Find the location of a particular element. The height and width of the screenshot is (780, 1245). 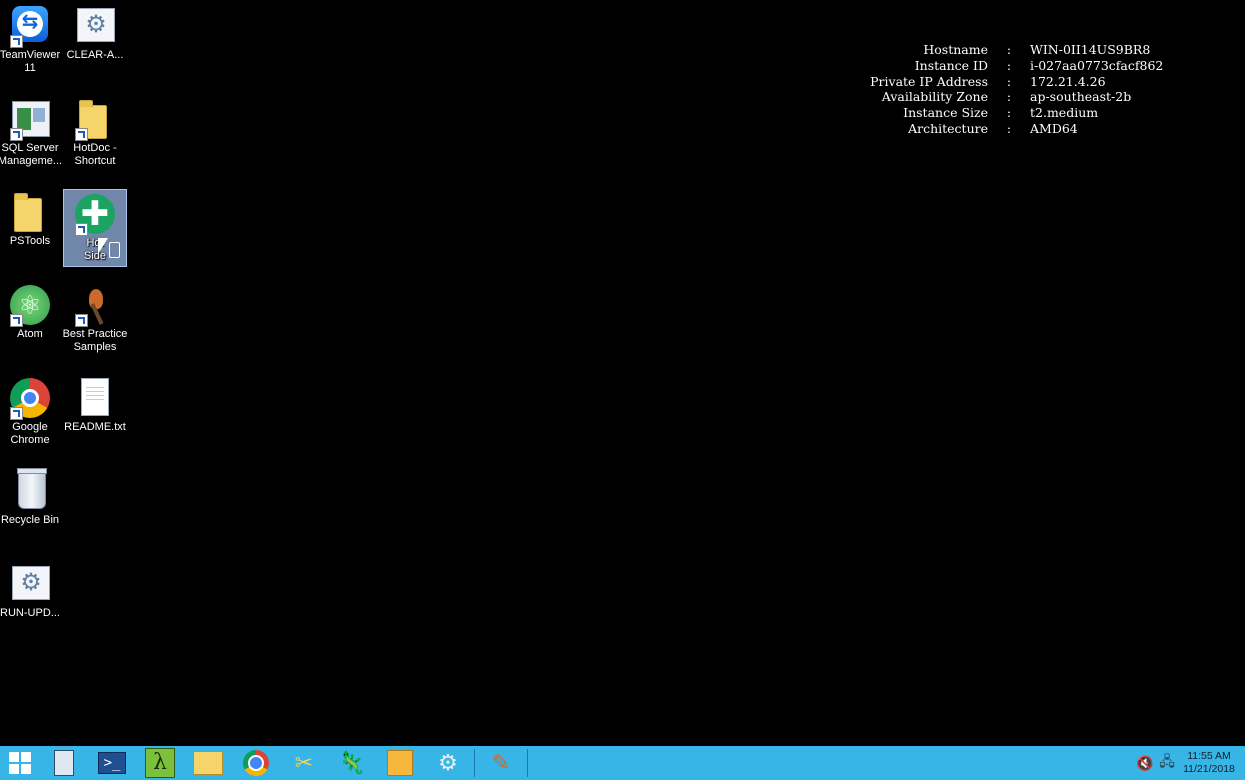

desktop-icon-recycle-bin: Recycle Bin is located at coordinates (31, 506).